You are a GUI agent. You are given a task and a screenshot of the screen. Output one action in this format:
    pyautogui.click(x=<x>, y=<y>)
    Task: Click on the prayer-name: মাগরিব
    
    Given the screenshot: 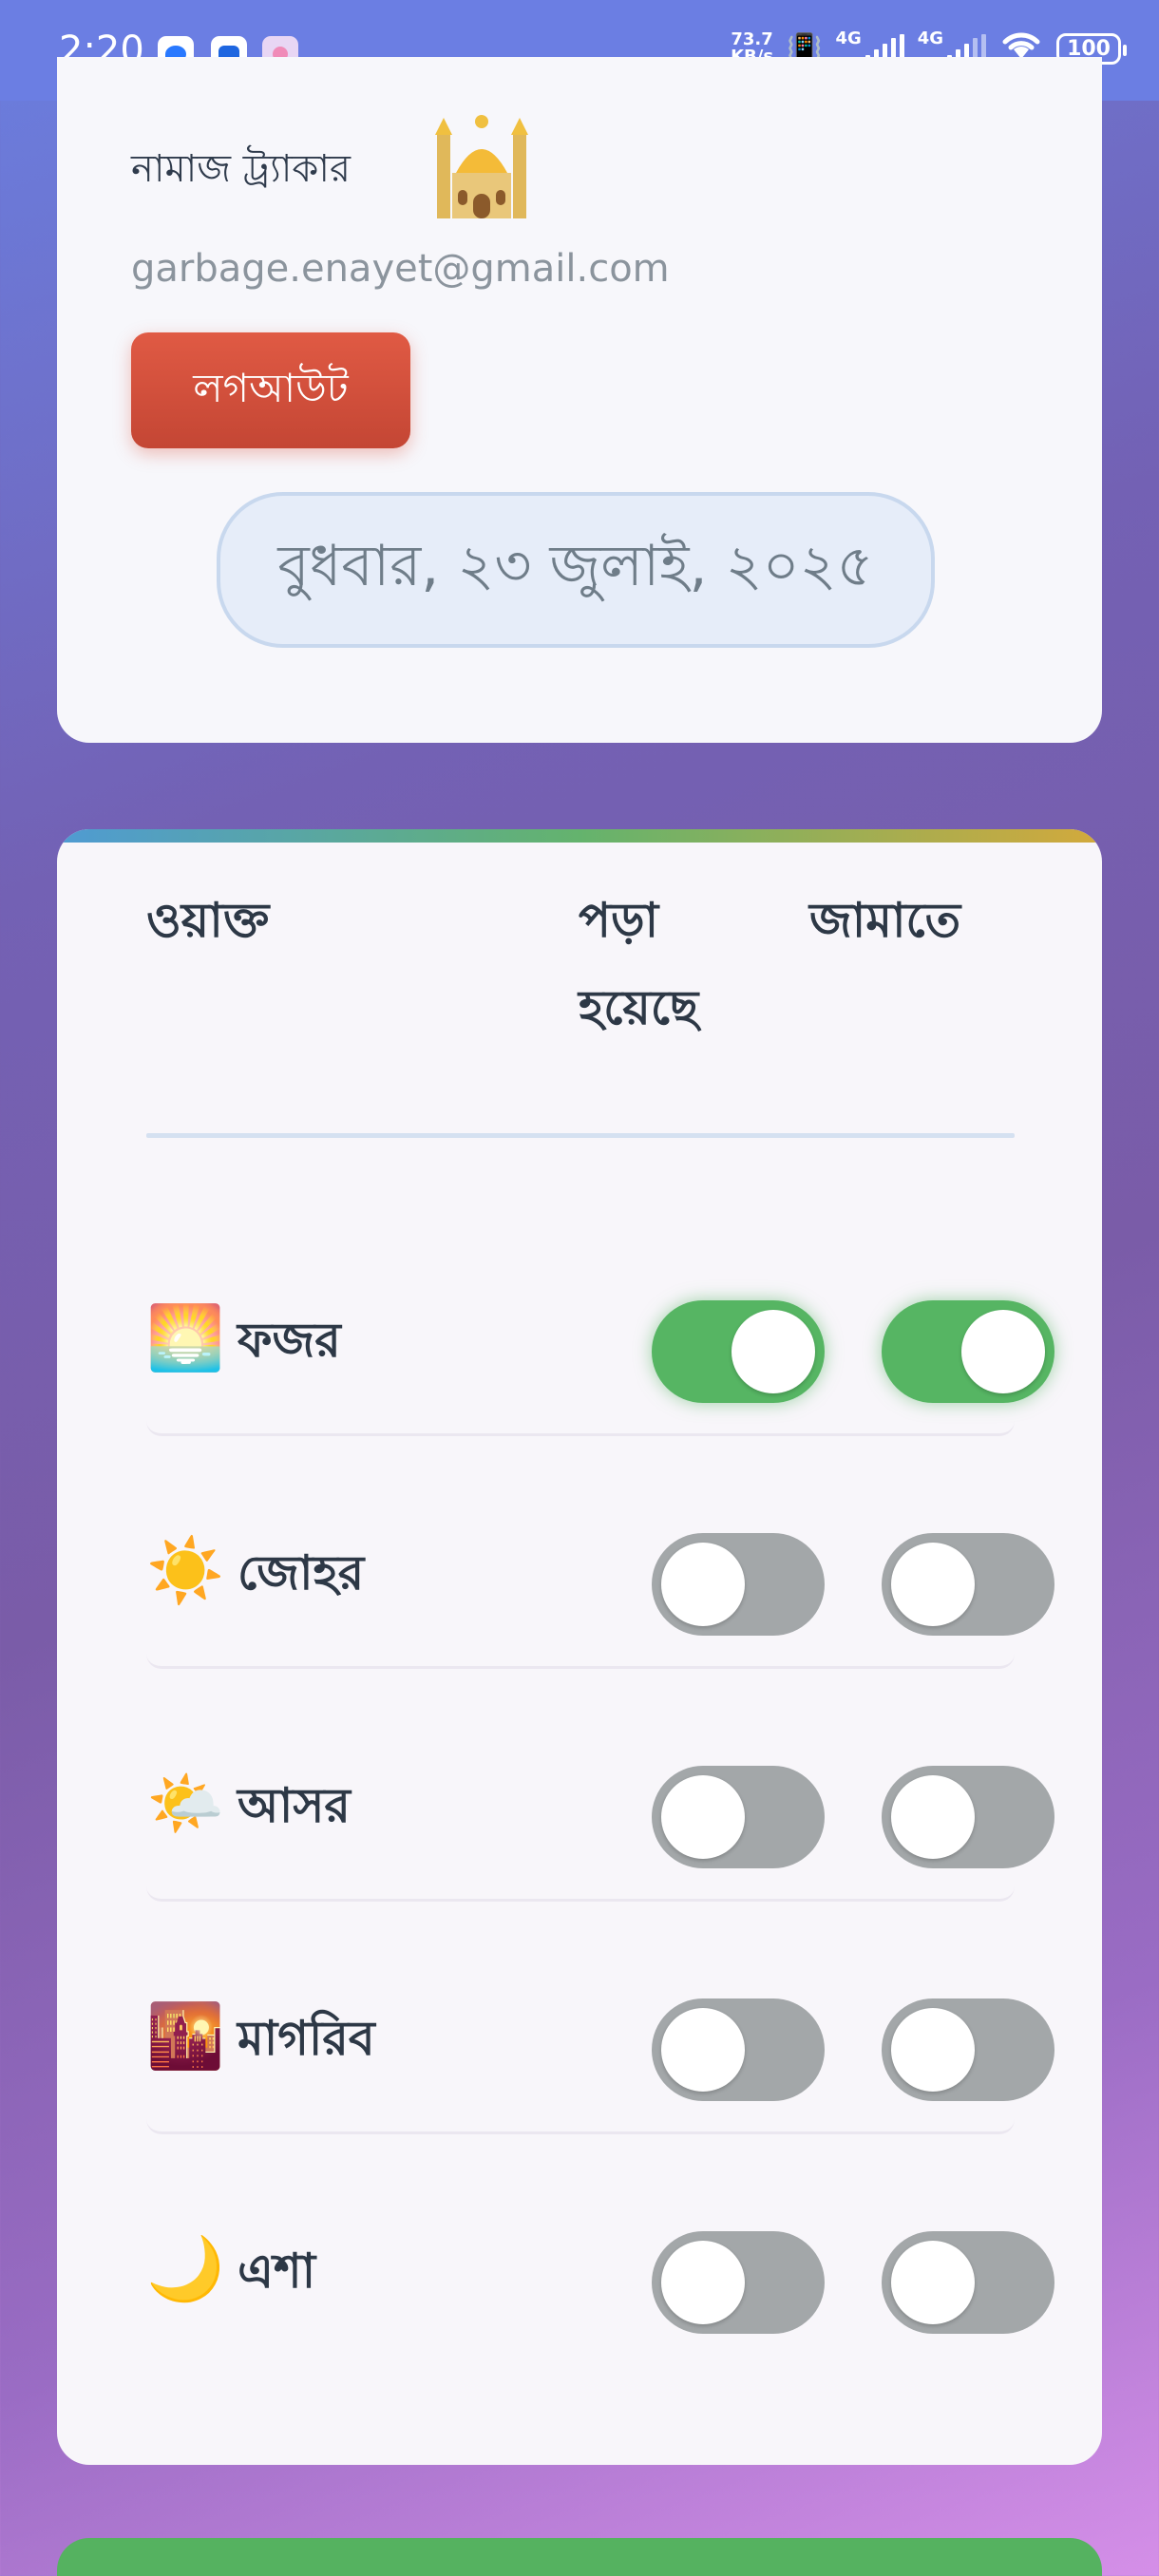 What is the action you would take?
    pyautogui.click(x=306, y=2039)
    